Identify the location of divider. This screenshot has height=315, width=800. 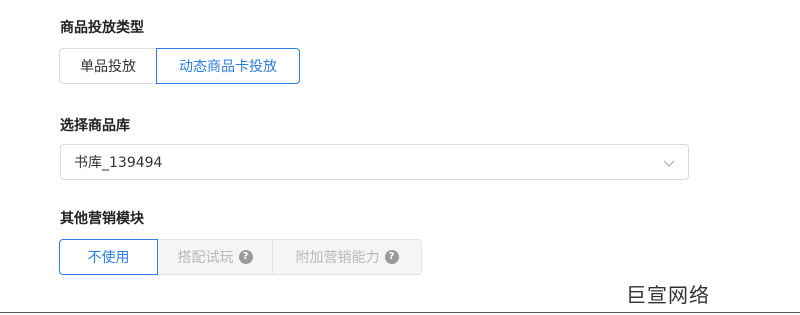
(400, 312).